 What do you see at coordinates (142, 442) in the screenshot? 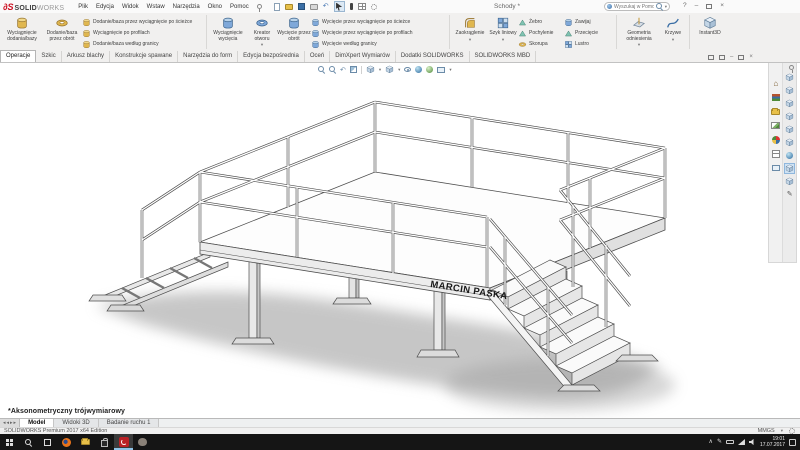
I see `gimp-button` at bounding box center [142, 442].